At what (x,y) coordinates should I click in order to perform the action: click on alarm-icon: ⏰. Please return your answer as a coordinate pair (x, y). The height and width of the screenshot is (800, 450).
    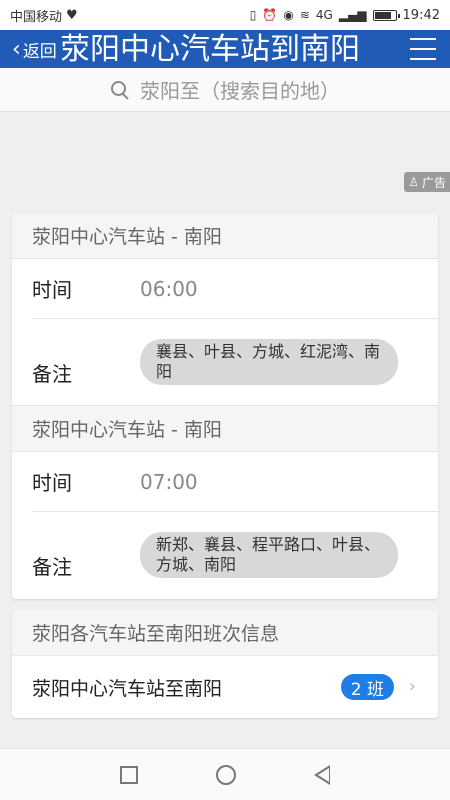
    Looking at the image, I should click on (270, 15).